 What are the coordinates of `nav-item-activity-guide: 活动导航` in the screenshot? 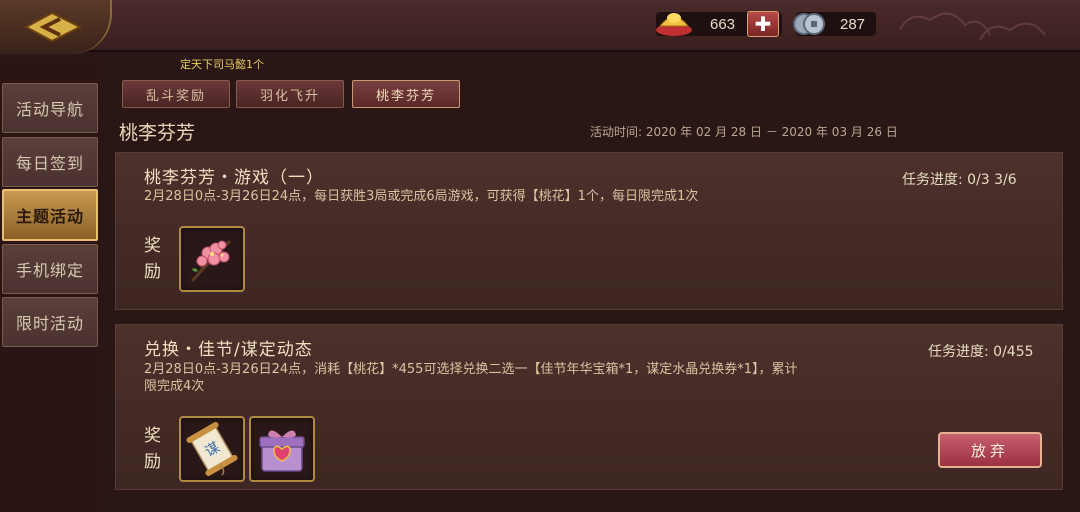 It's located at (50, 108).